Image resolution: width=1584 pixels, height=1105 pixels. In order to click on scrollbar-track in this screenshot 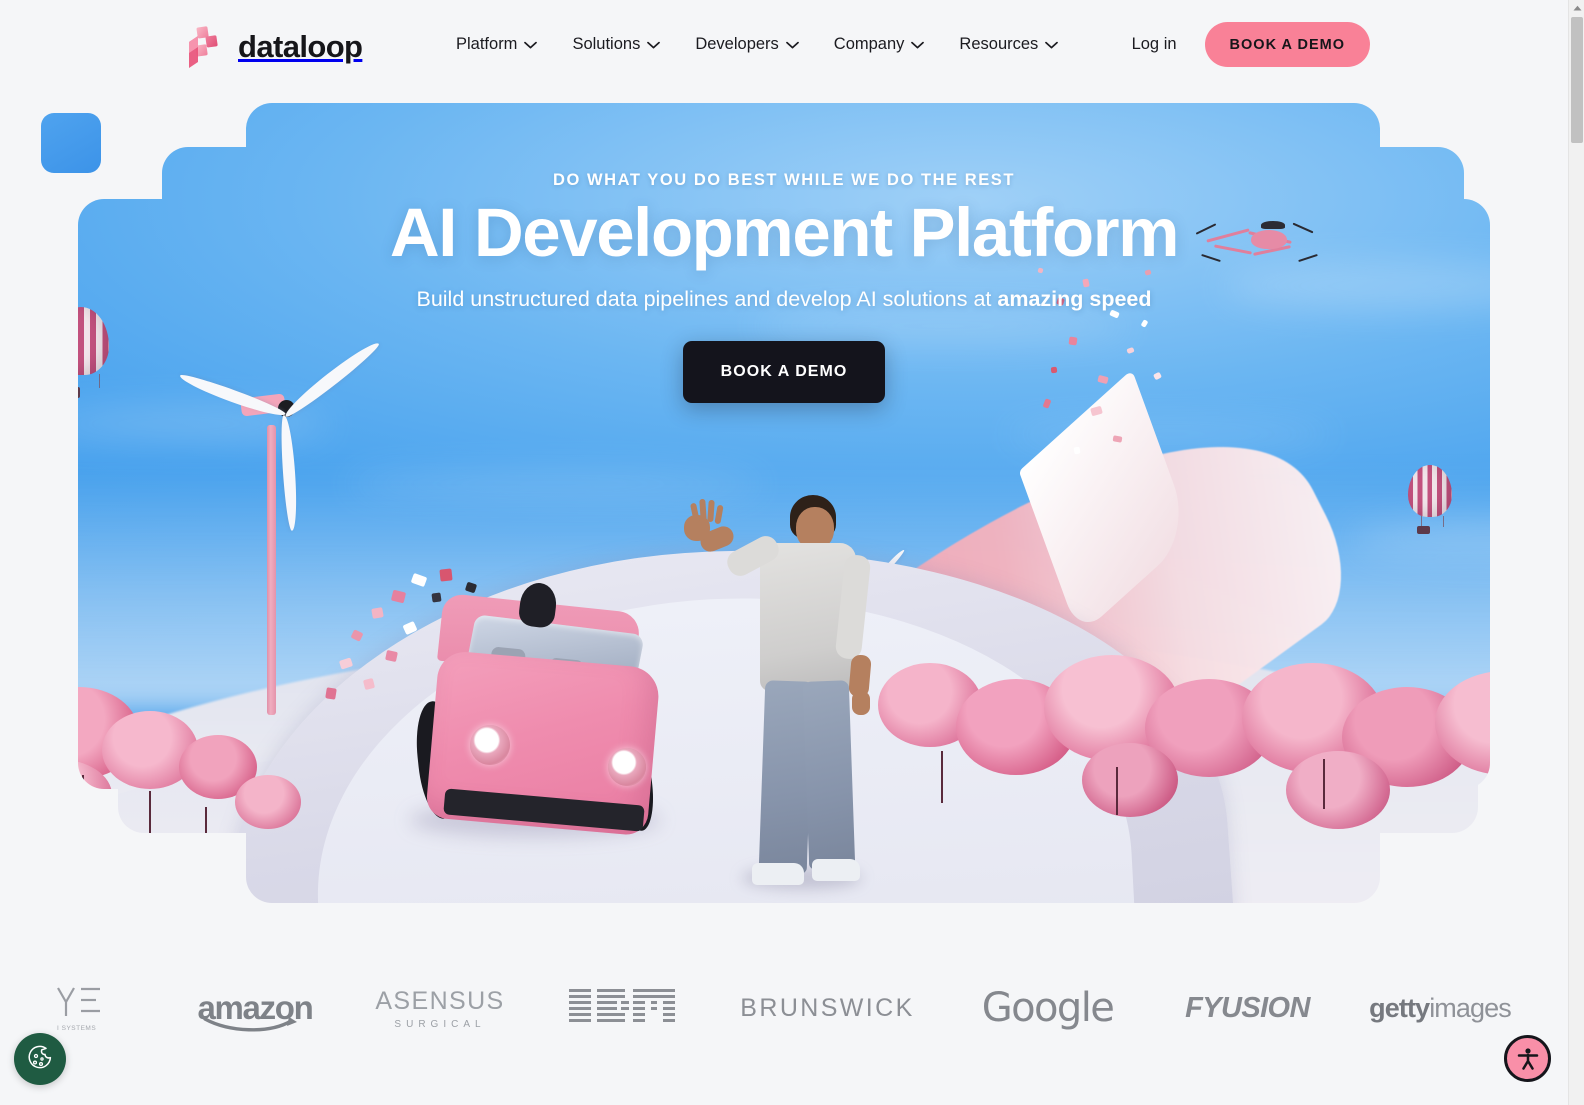, I will do `click(1576, 624)`.